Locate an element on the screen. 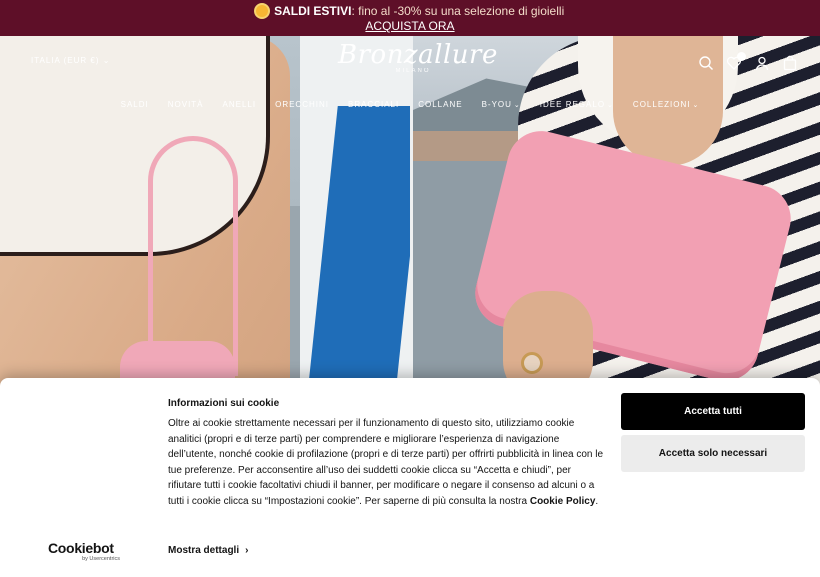  nav-item-anelli: ANELLI is located at coordinates (240, 104).